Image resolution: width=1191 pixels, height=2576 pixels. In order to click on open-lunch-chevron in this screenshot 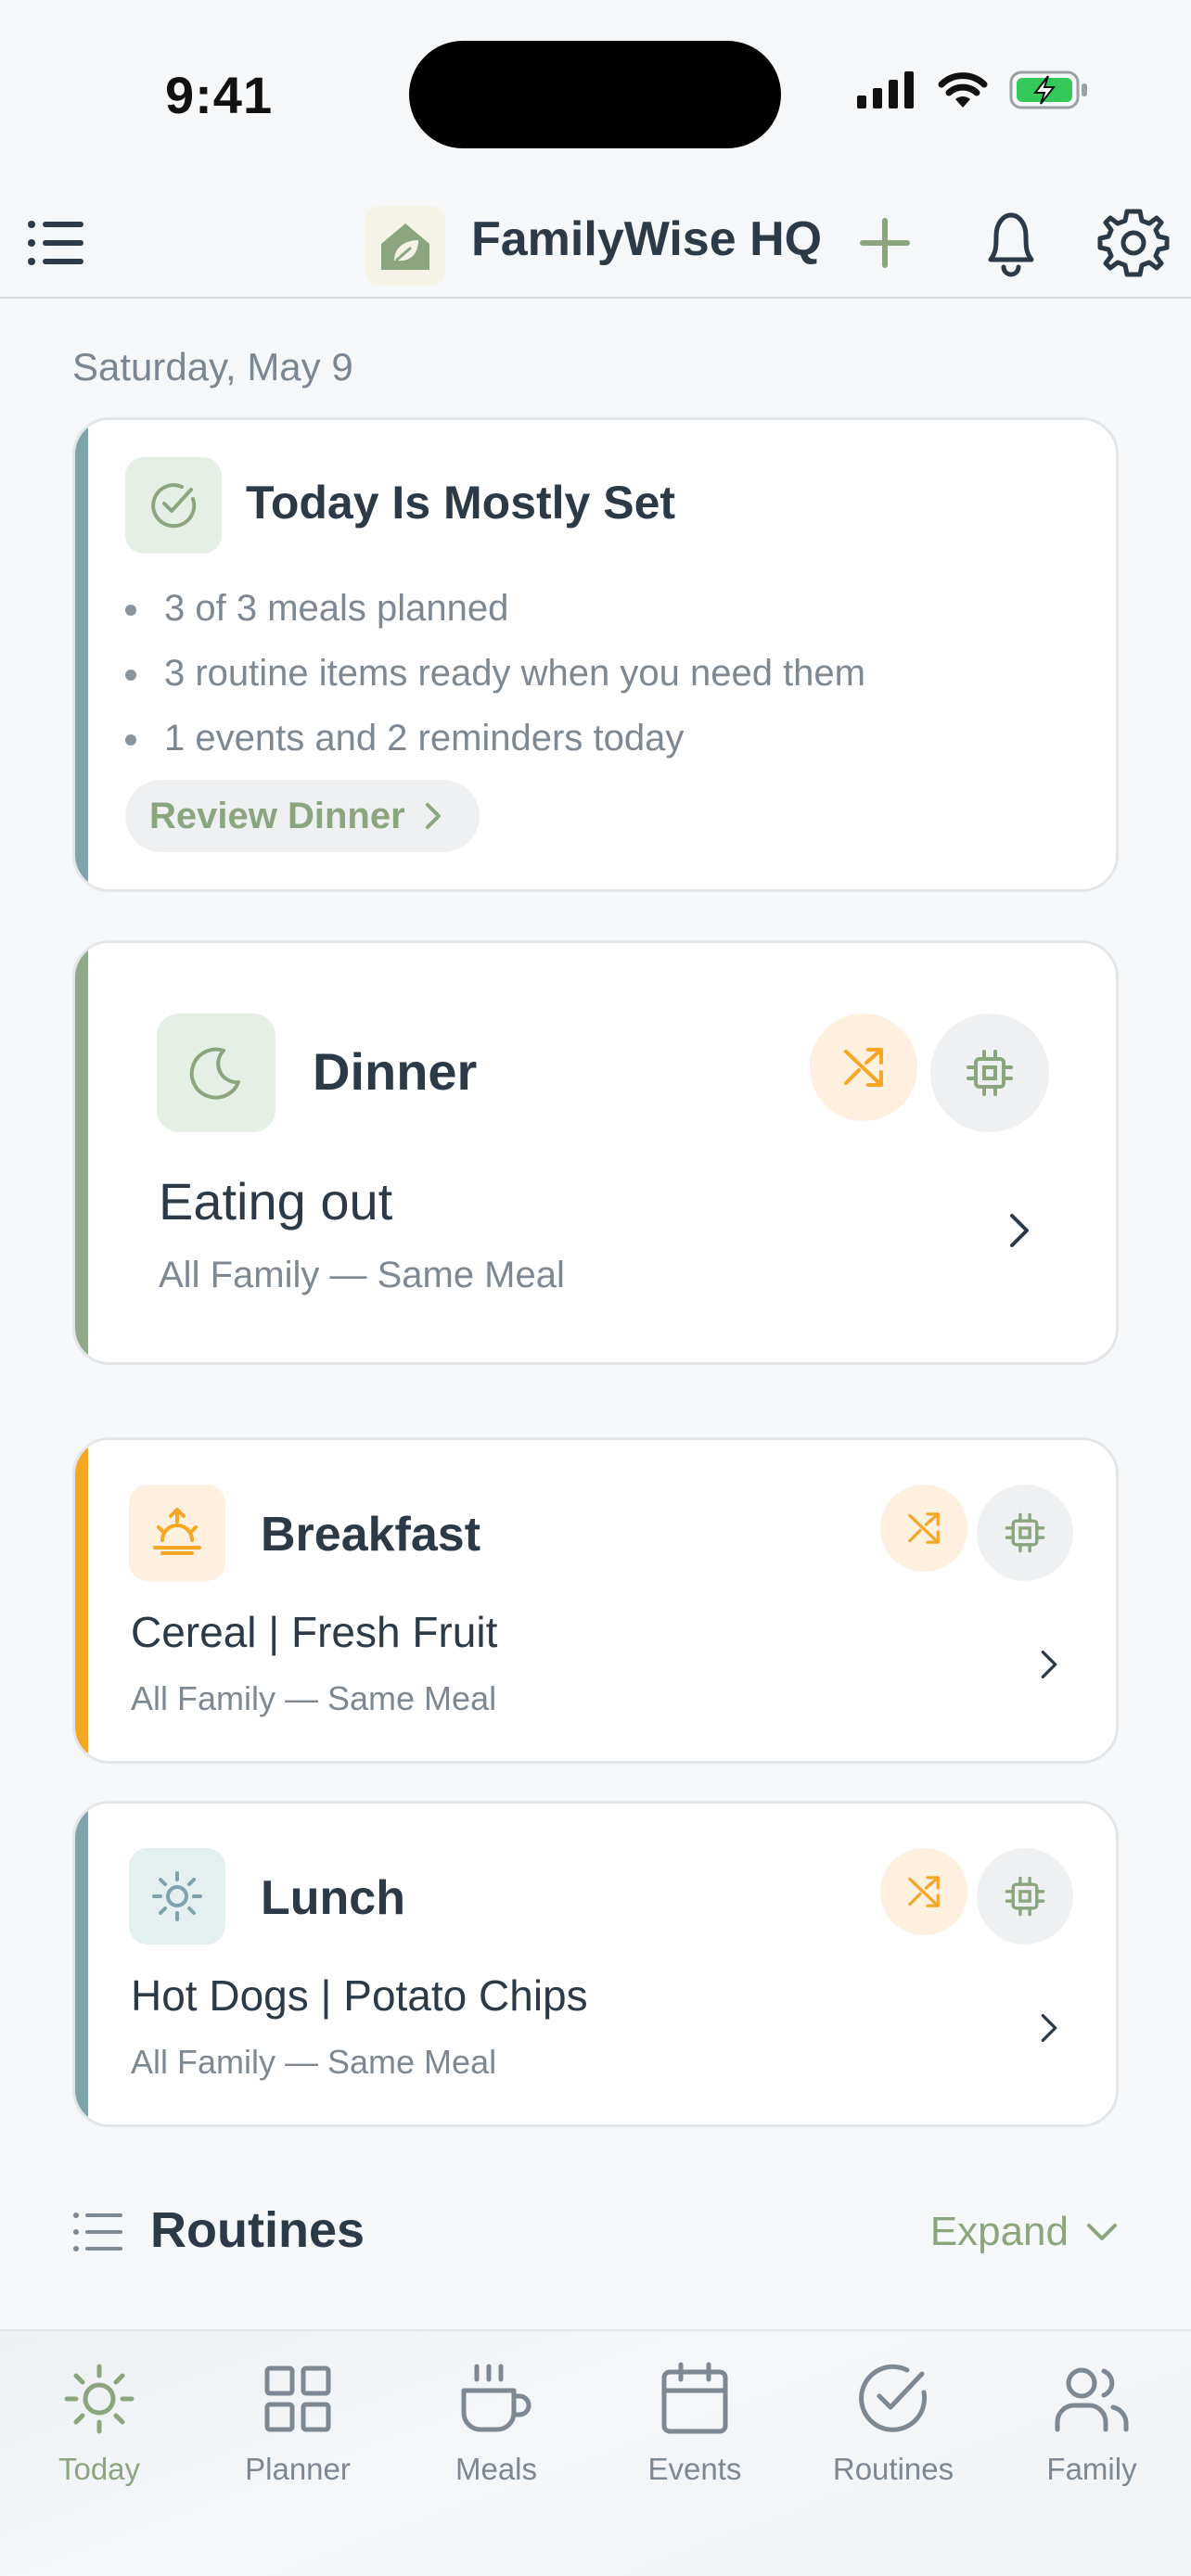, I will do `click(1049, 2028)`.